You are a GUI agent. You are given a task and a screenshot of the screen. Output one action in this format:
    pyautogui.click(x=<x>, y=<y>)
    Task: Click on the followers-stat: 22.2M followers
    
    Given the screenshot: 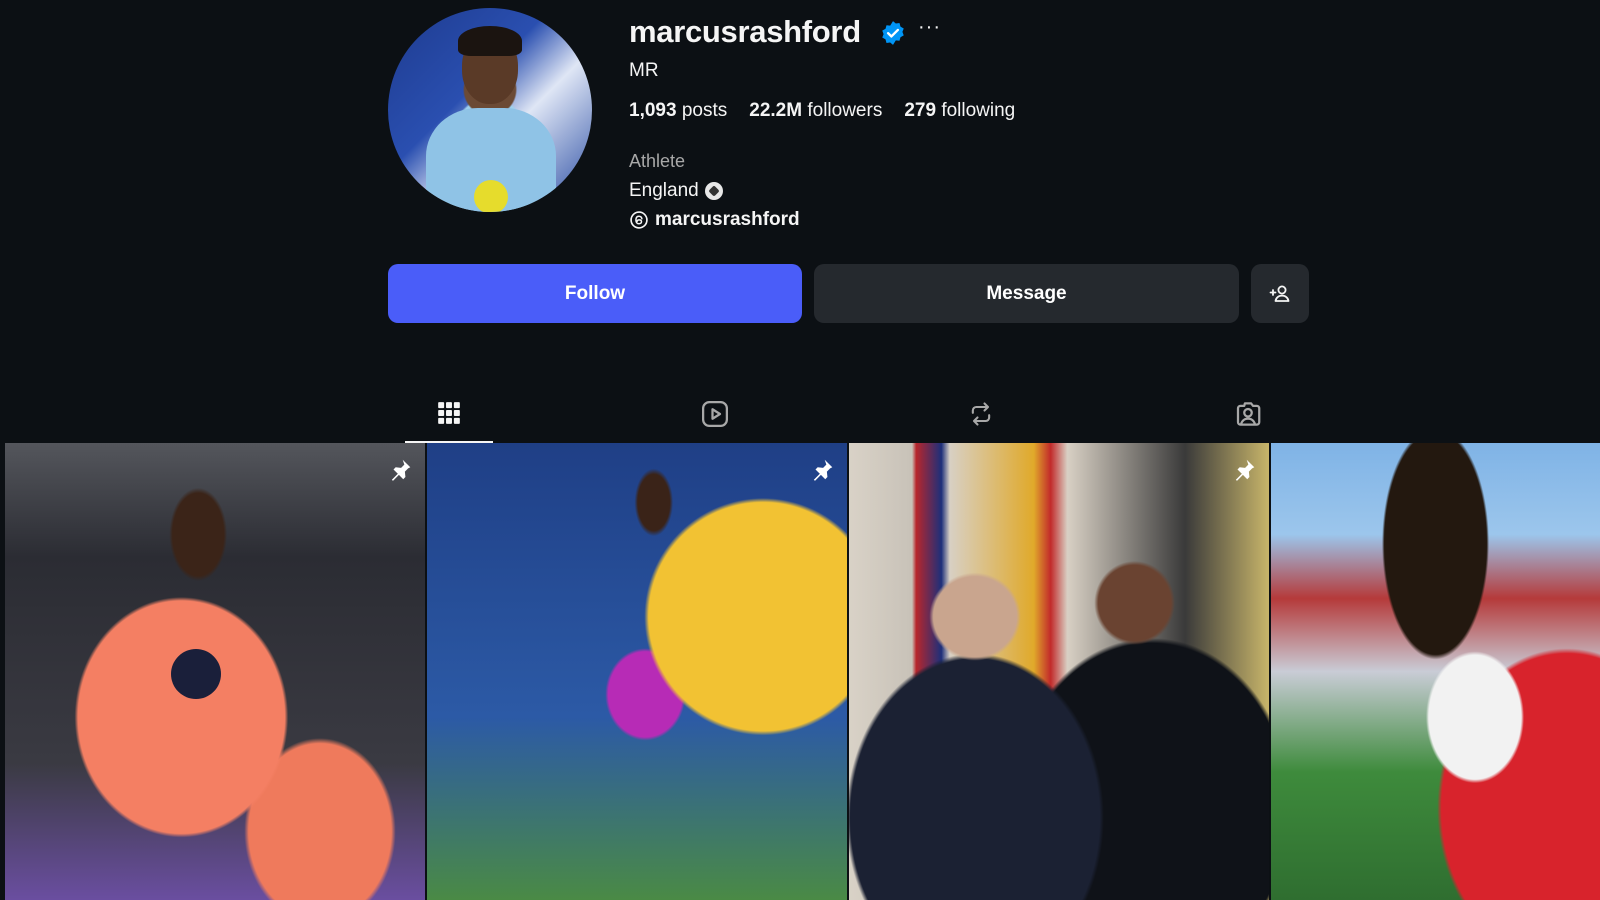 What is the action you would take?
    pyautogui.click(x=815, y=111)
    